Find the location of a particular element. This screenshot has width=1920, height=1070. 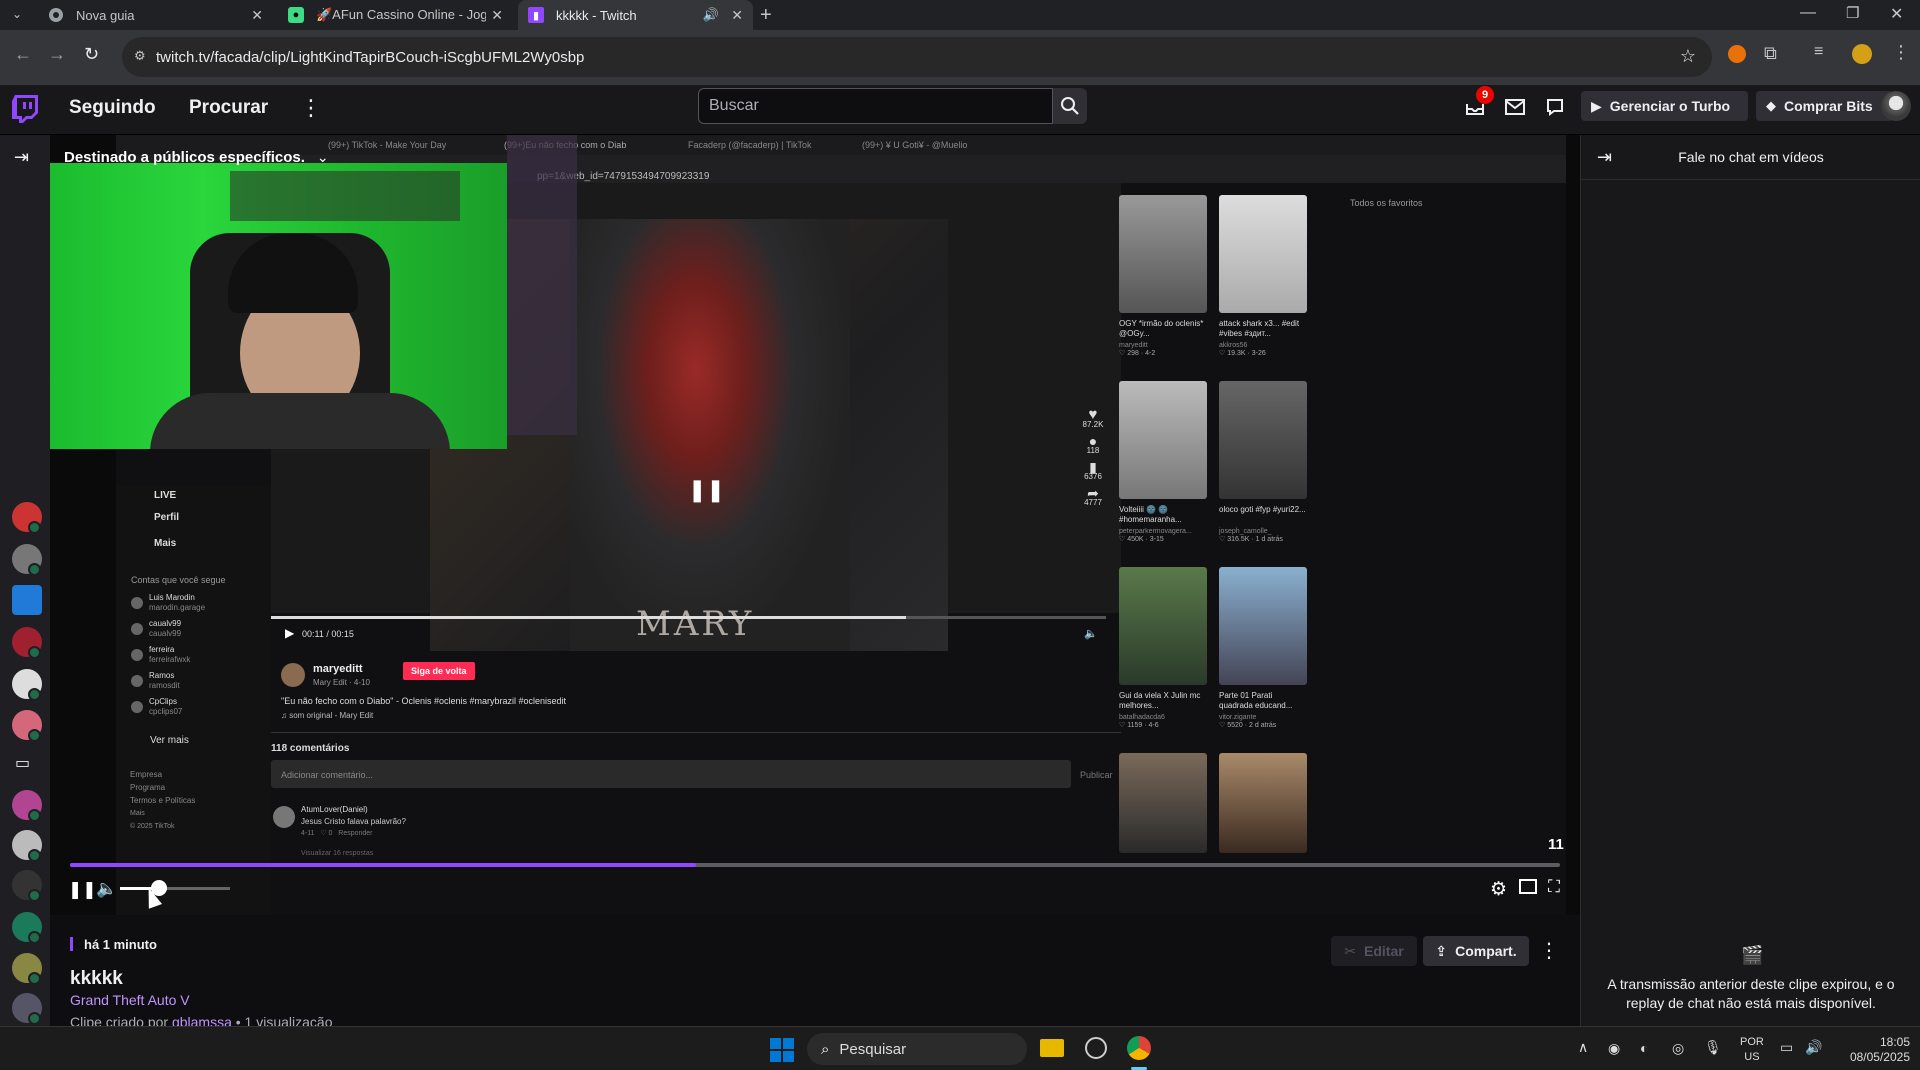

settings-gear-icon: ⚙ is located at coordinates (1498, 889).